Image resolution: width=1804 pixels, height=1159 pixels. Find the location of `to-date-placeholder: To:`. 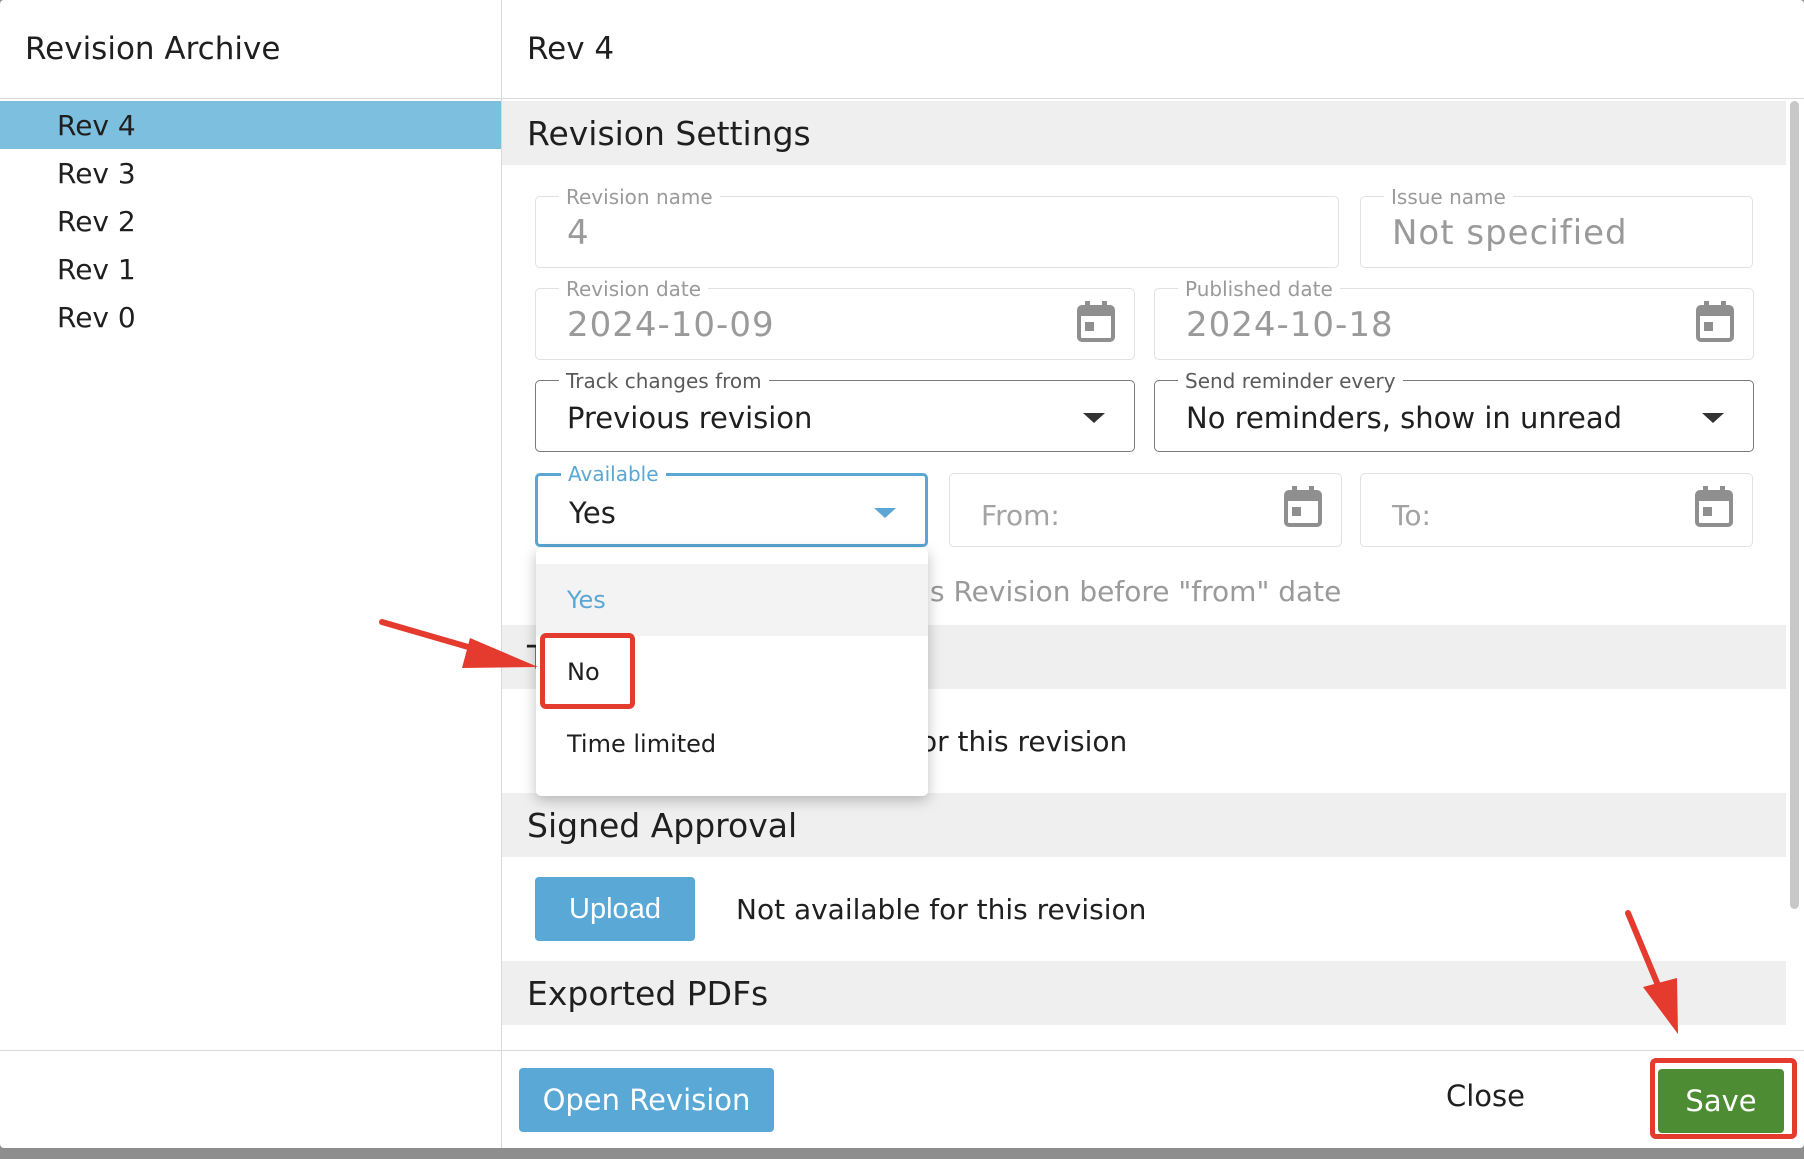

to-date-placeholder: To: is located at coordinates (1411, 515).